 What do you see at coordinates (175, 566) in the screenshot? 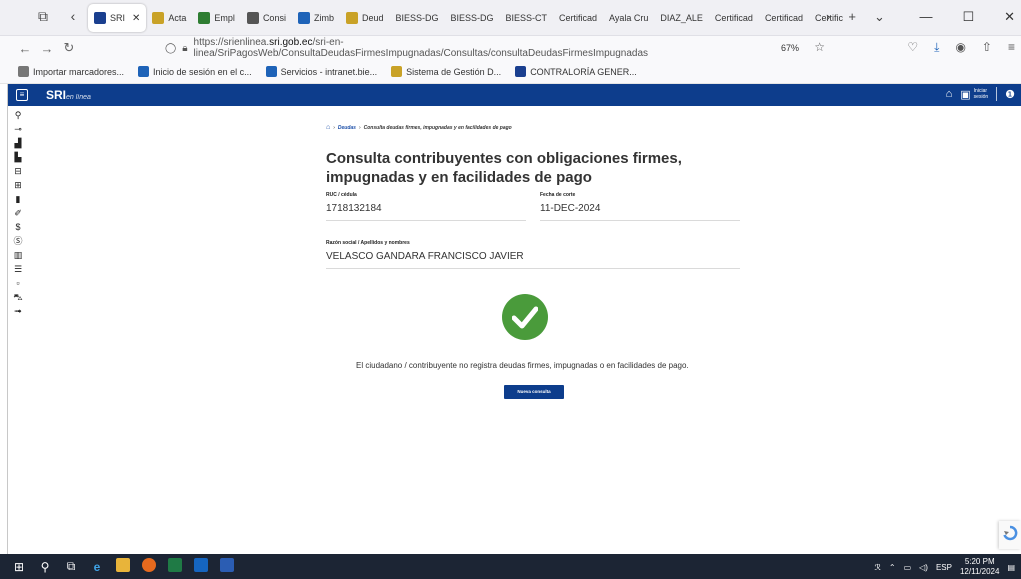
I see `excel-icon` at bounding box center [175, 566].